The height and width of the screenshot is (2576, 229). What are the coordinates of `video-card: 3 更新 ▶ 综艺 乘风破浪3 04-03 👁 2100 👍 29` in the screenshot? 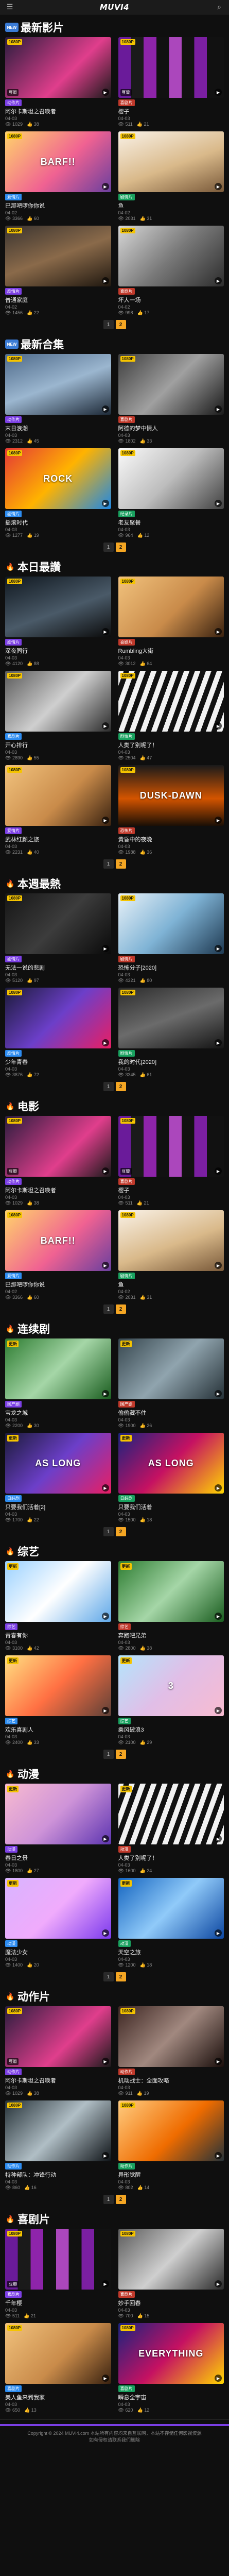 It's located at (171, 1700).